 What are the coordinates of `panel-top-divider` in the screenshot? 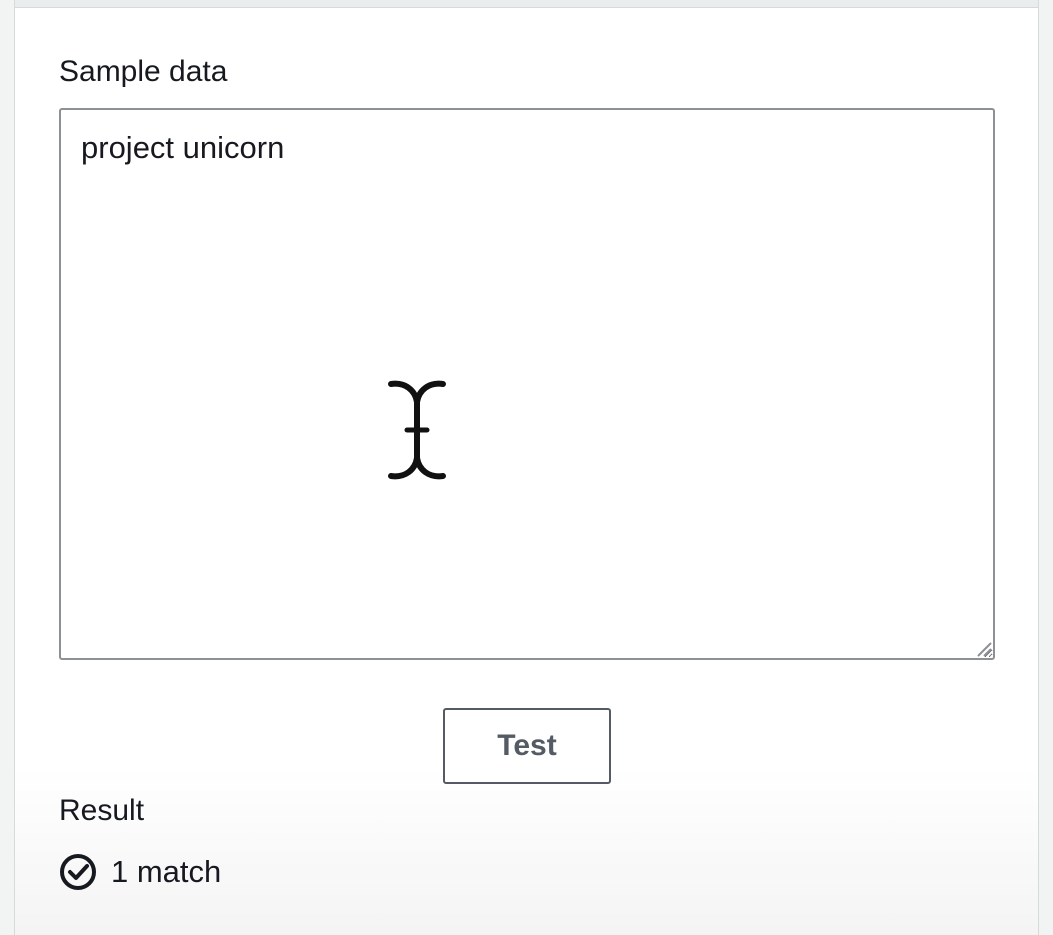 It's located at (526, 4).